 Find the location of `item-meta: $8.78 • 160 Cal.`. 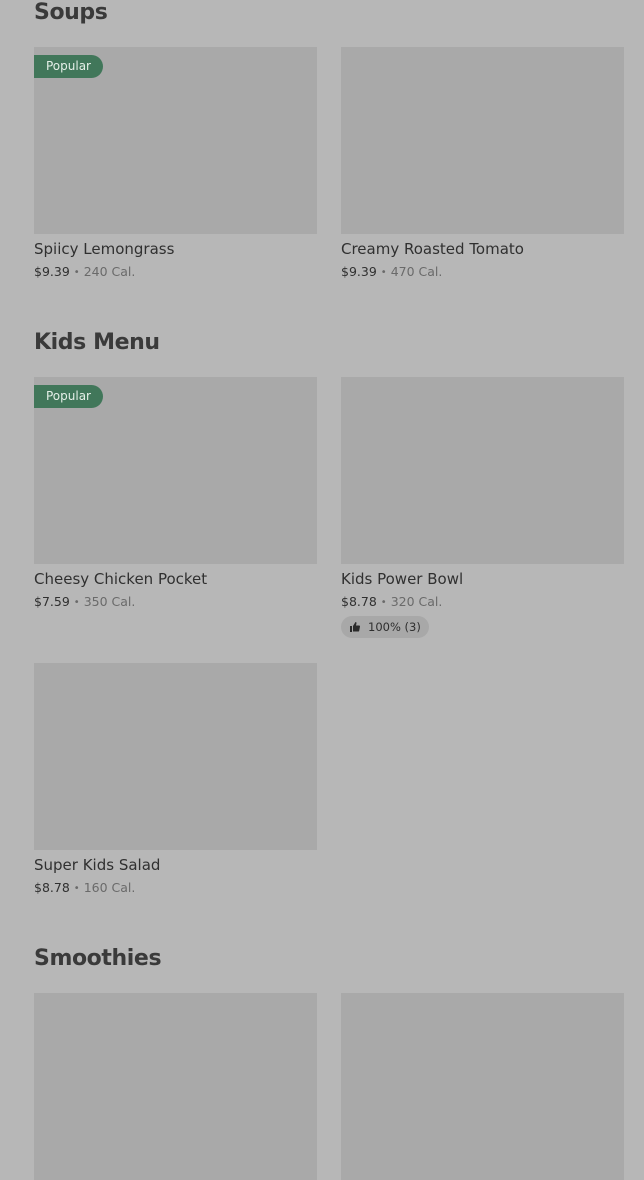

item-meta: $8.78 • 160 Cal. is located at coordinates (175, 887).